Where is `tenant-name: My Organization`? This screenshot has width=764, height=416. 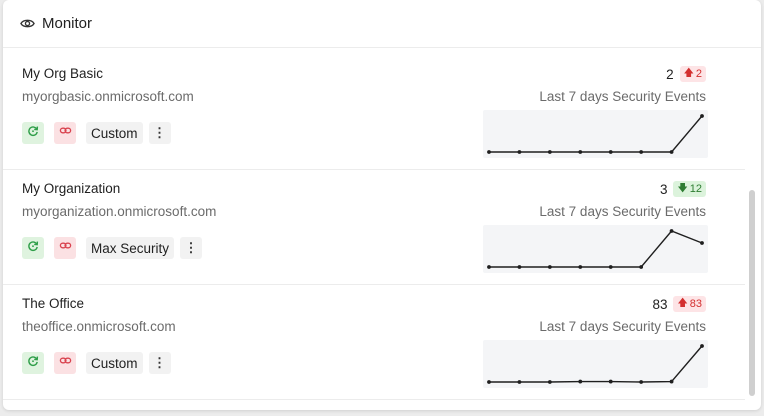
tenant-name: My Organization is located at coordinates (71, 188).